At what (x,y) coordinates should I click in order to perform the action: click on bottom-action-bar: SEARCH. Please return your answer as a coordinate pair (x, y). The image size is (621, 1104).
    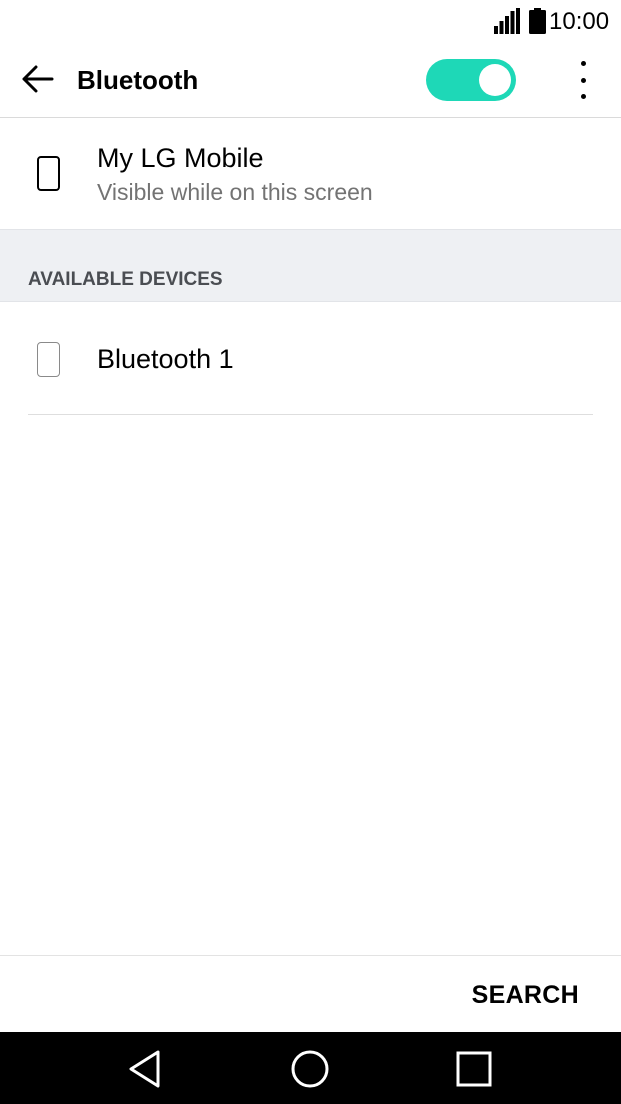
    Looking at the image, I should click on (310, 993).